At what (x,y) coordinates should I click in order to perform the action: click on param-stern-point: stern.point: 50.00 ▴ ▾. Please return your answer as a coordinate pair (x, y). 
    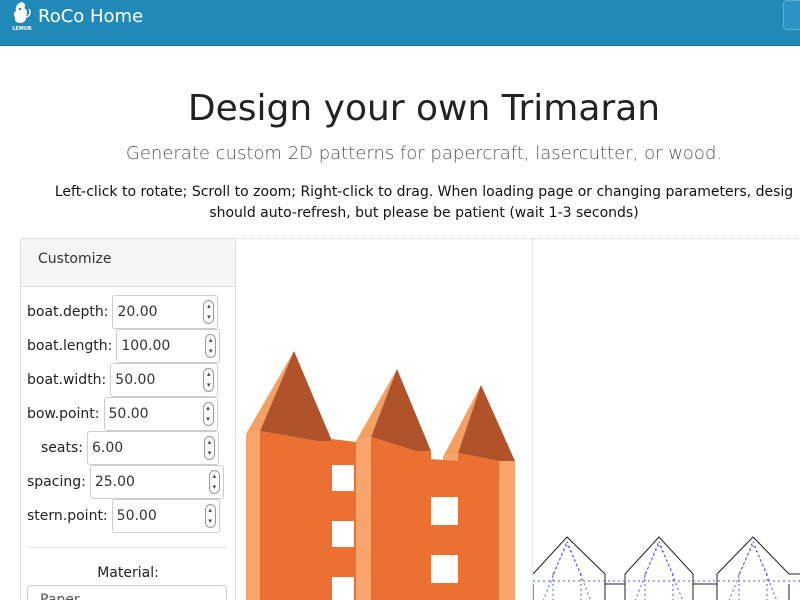
    Looking at the image, I should click on (123, 516).